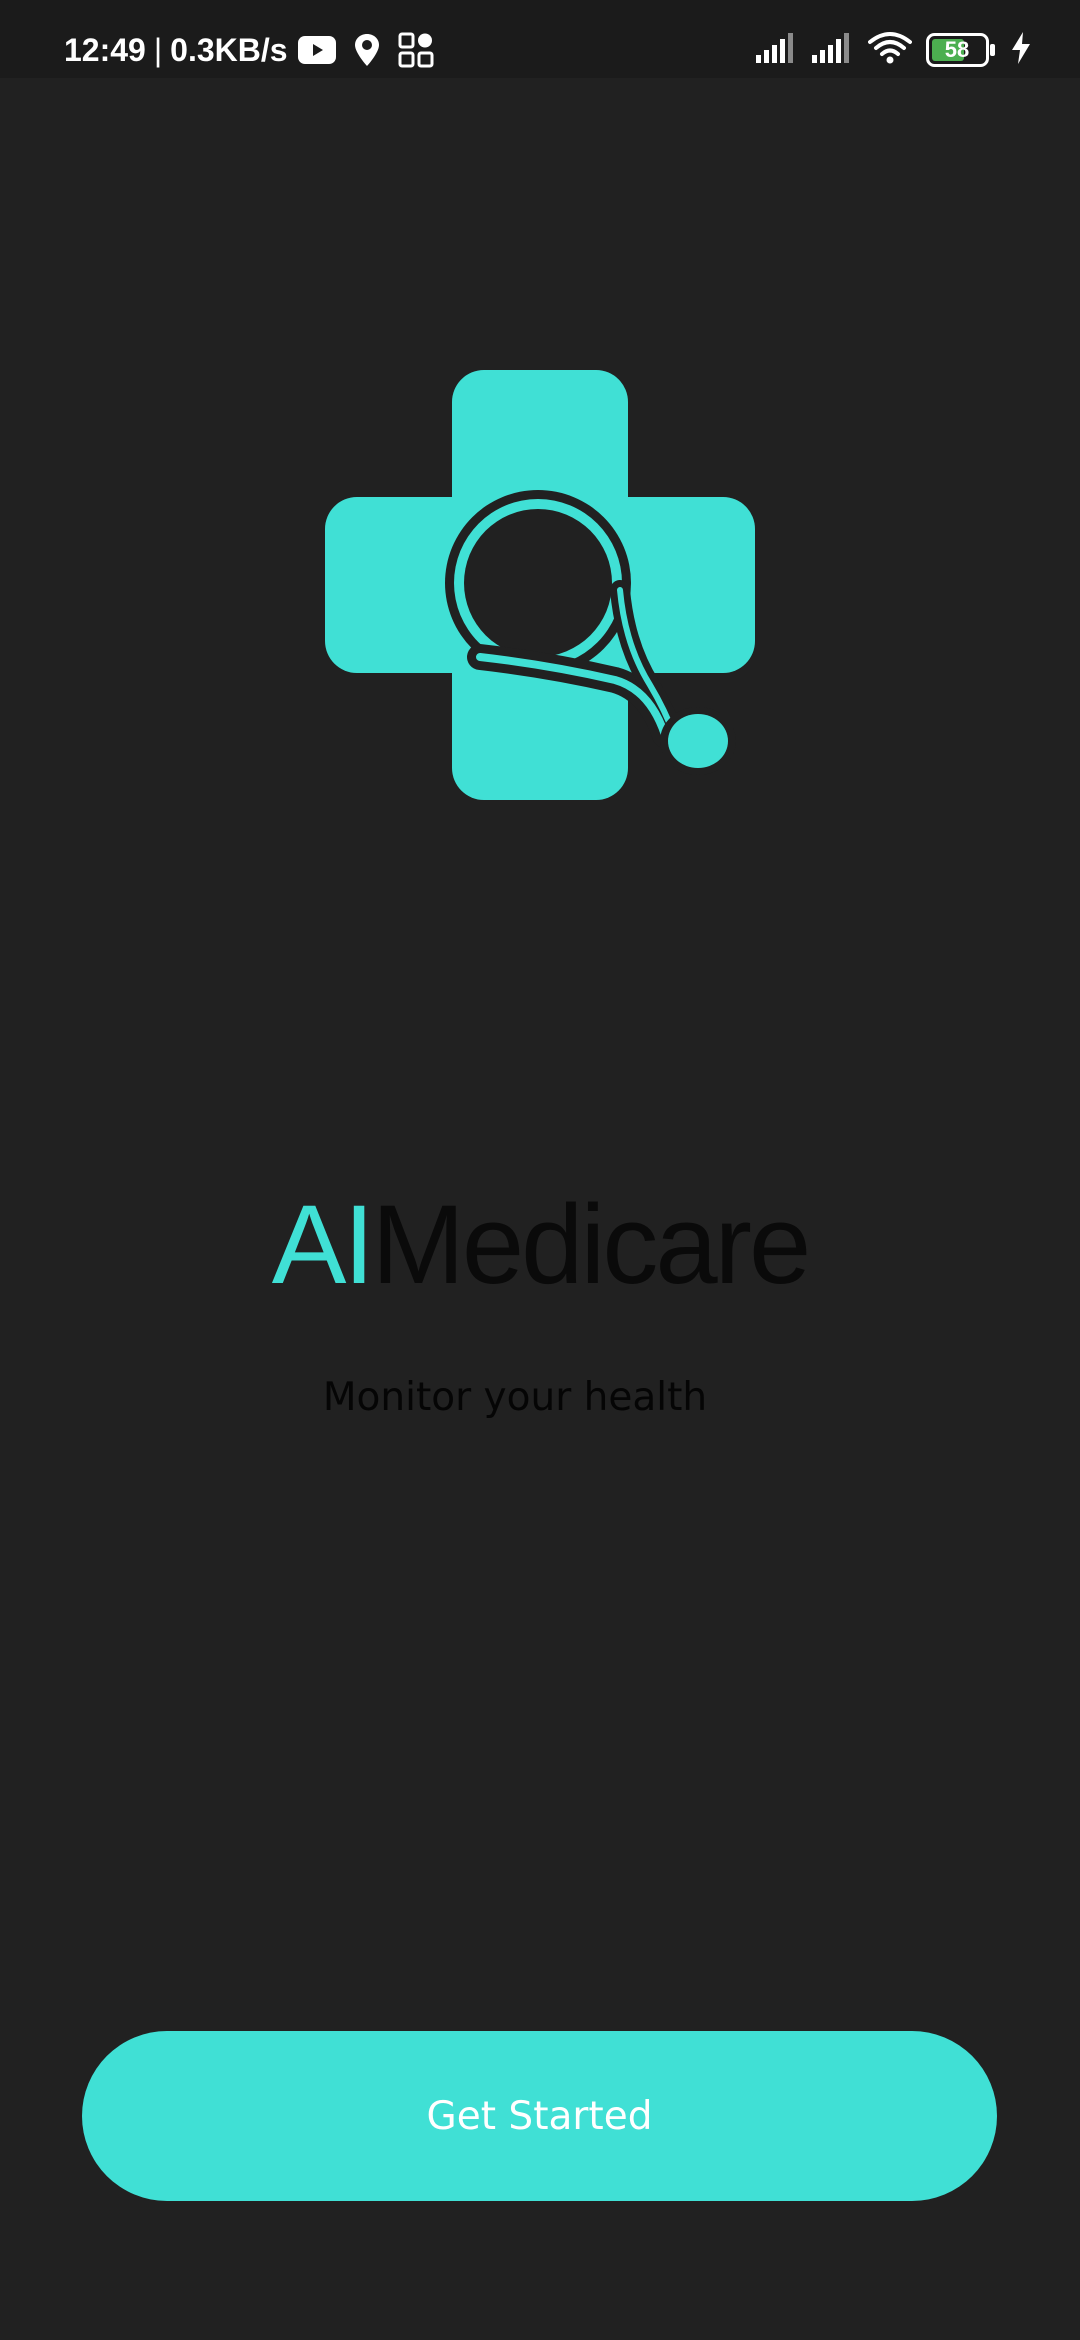  What do you see at coordinates (105, 50) in the screenshot?
I see `status-time: 12:49` at bounding box center [105, 50].